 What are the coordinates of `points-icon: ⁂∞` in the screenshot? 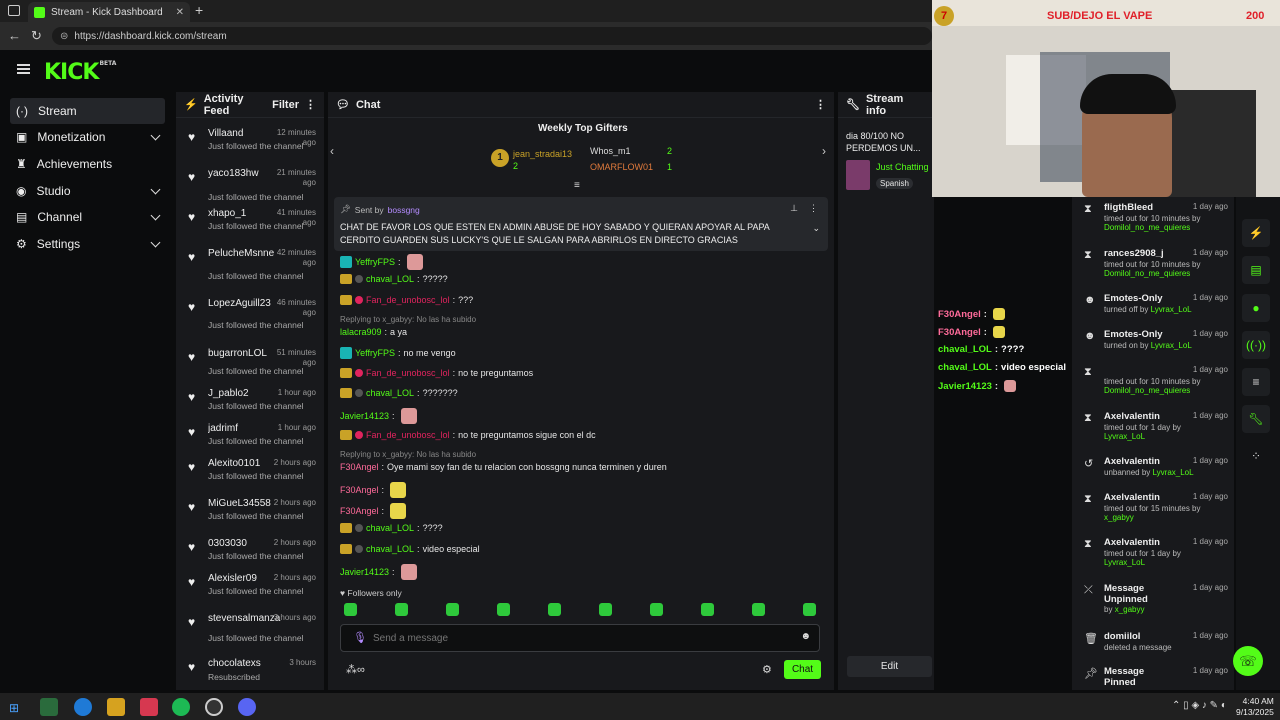 It's located at (355, 669).